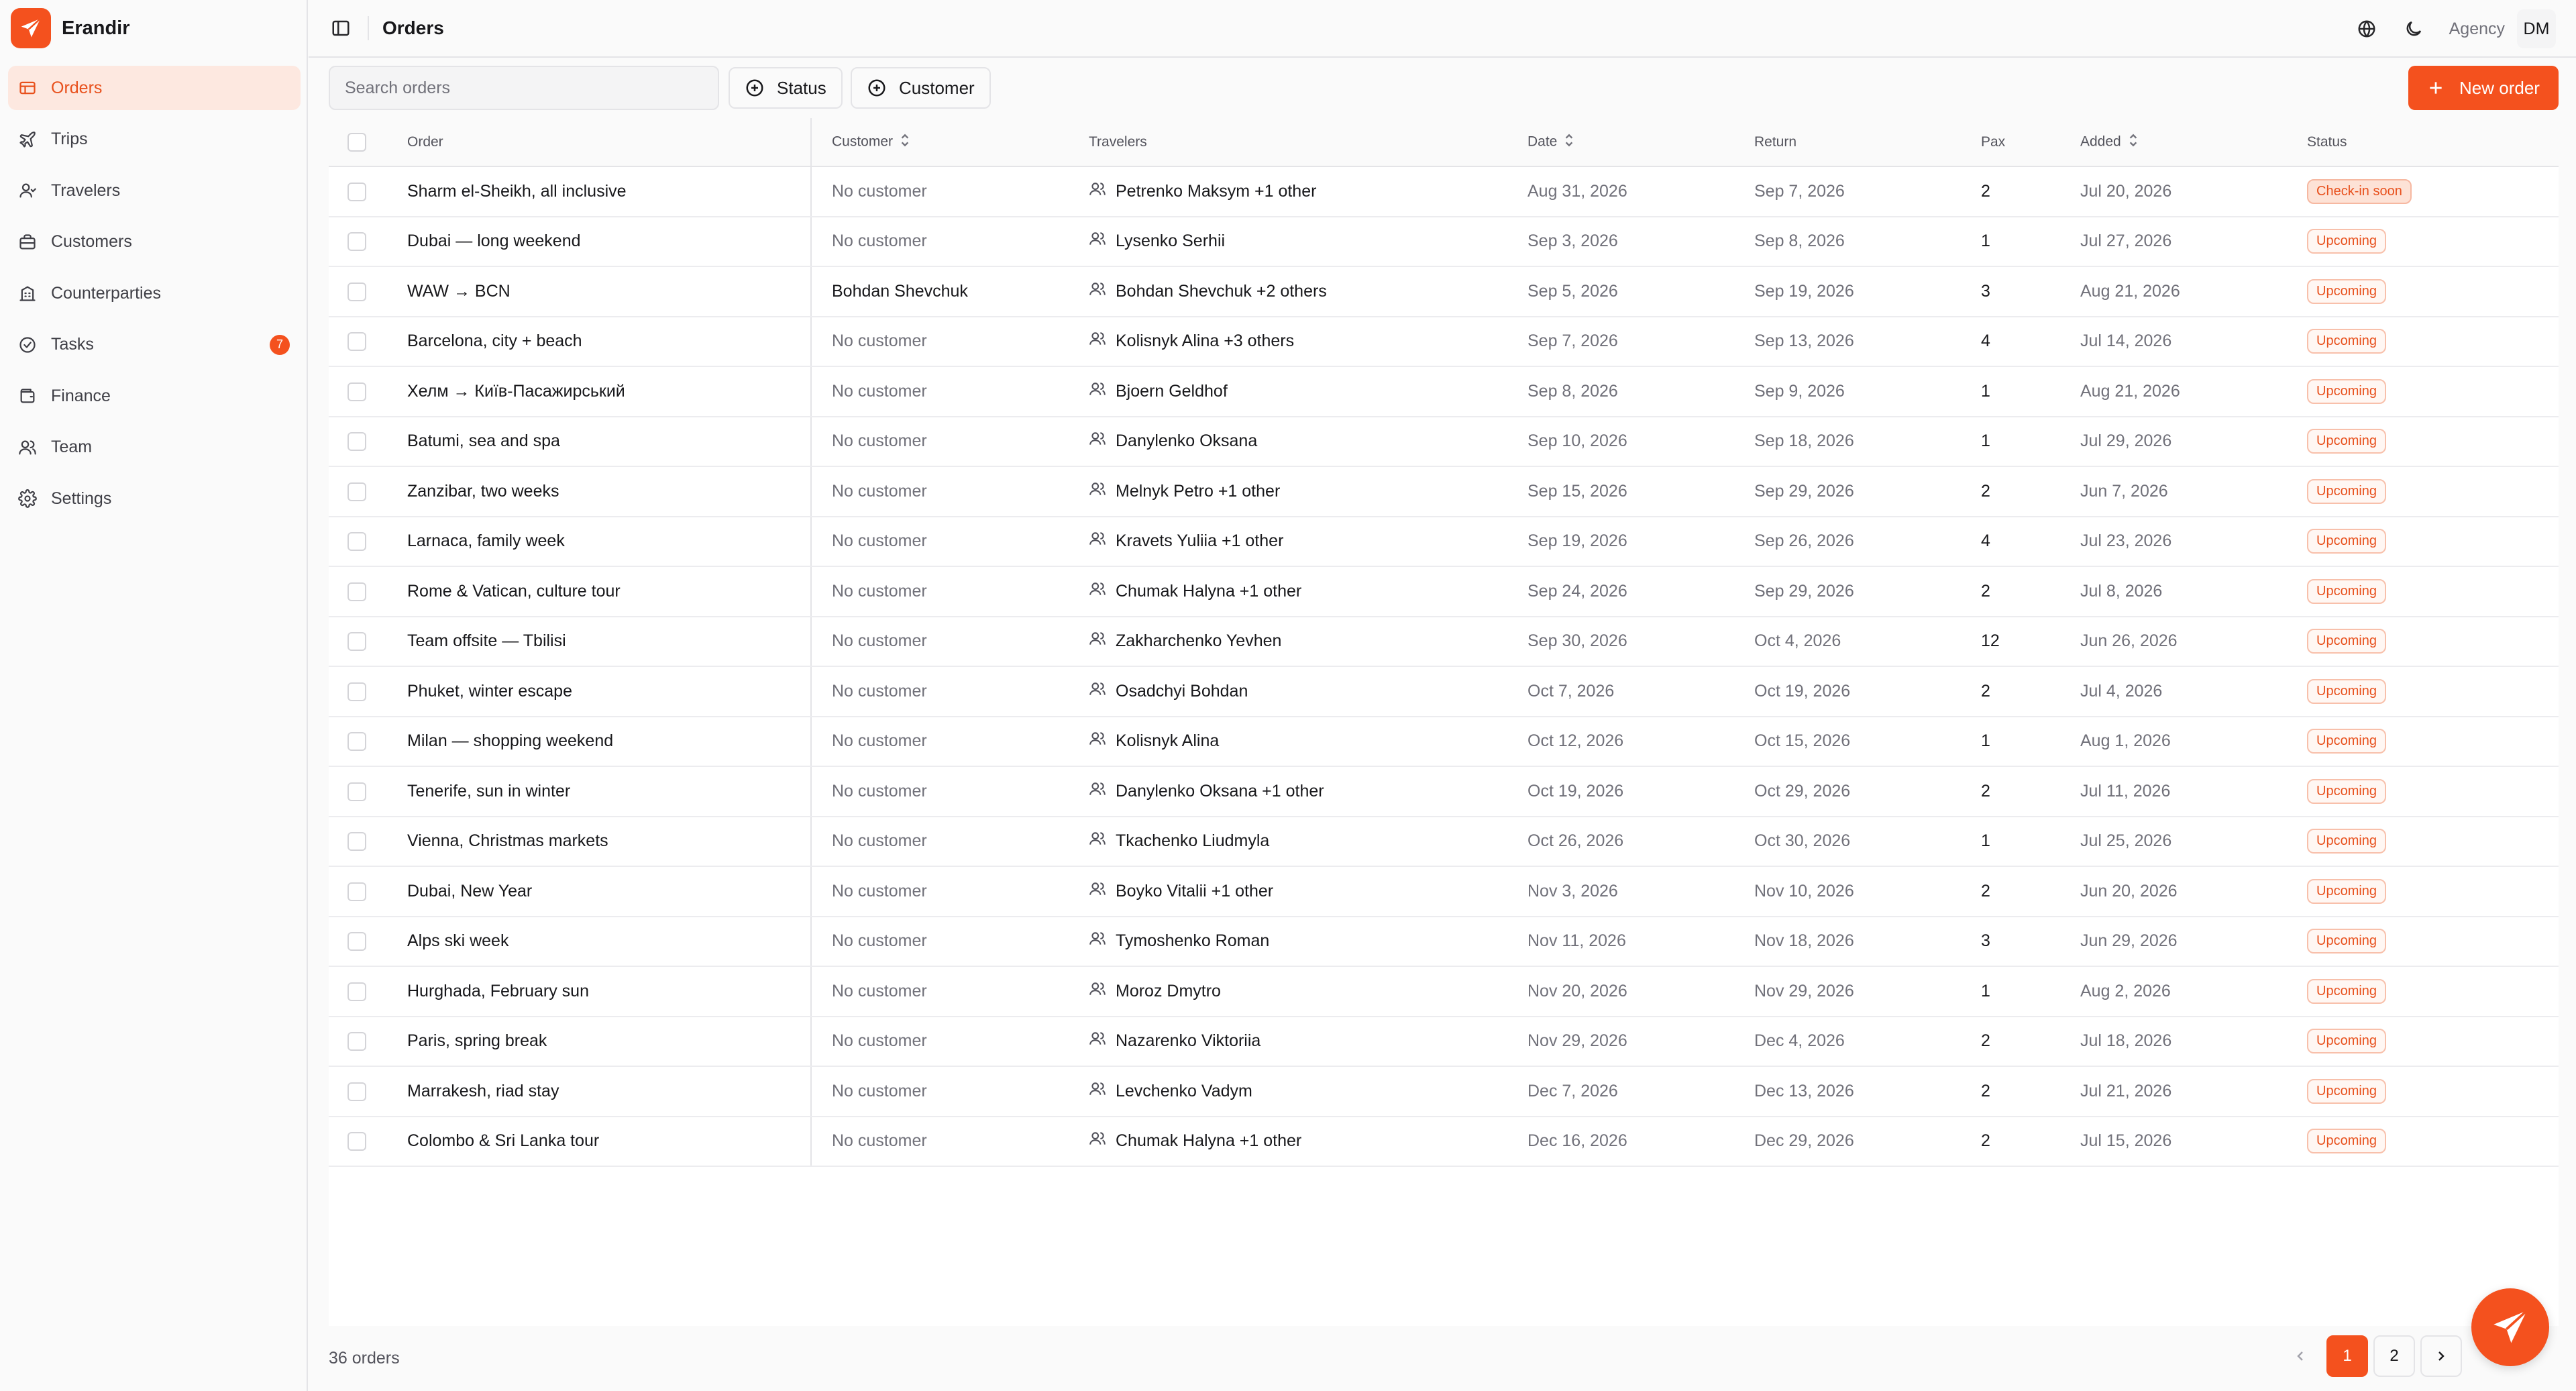  Describe the element at coordinates (609, 291) in the screenshot. I see `order-name: WAW → BCN` at that location.